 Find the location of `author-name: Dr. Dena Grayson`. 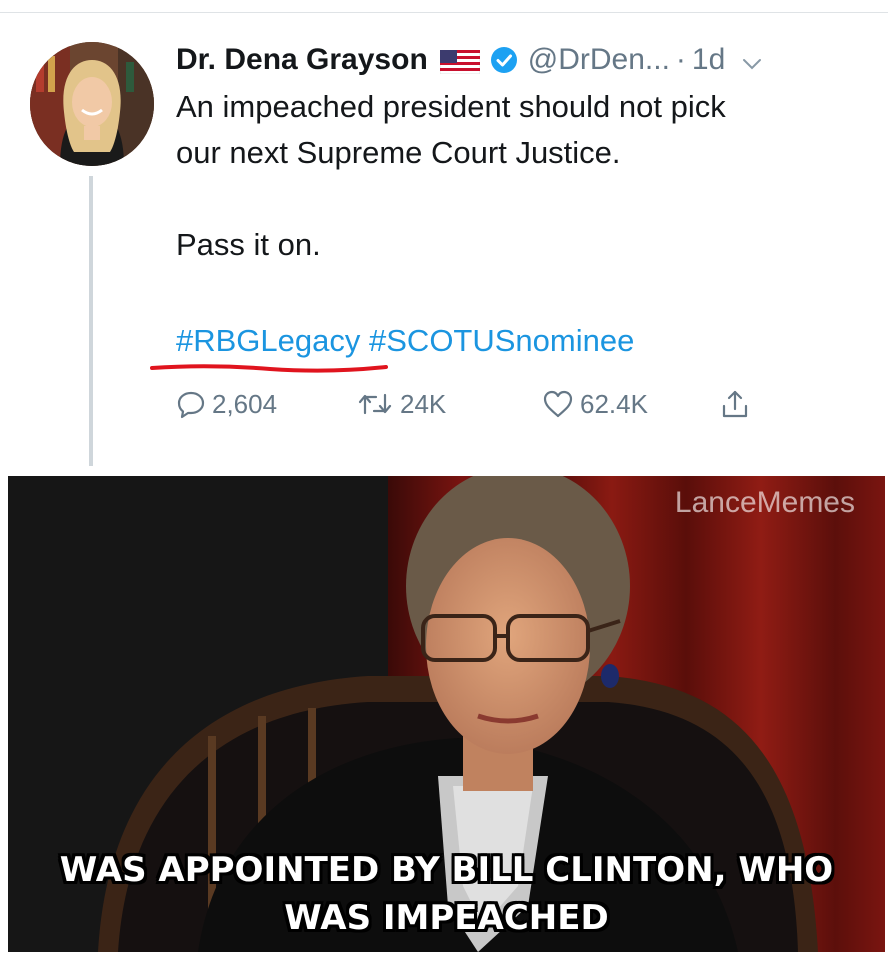

author-name: Dr. Dena Grayson is located at coordinates (302, 60).